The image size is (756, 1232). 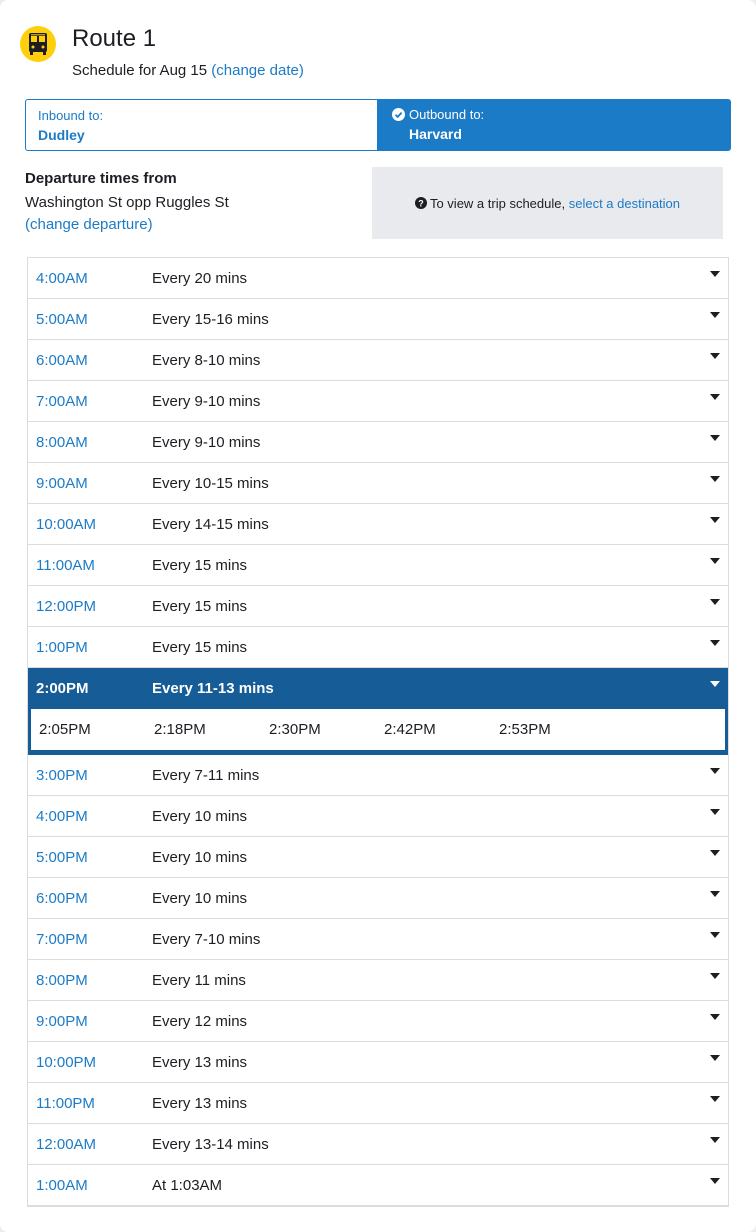 What do you see at coordinates (206, 939) in the screenshot?
I see `frequency: Every 7-10 mins` at bounding box center [206, 939].